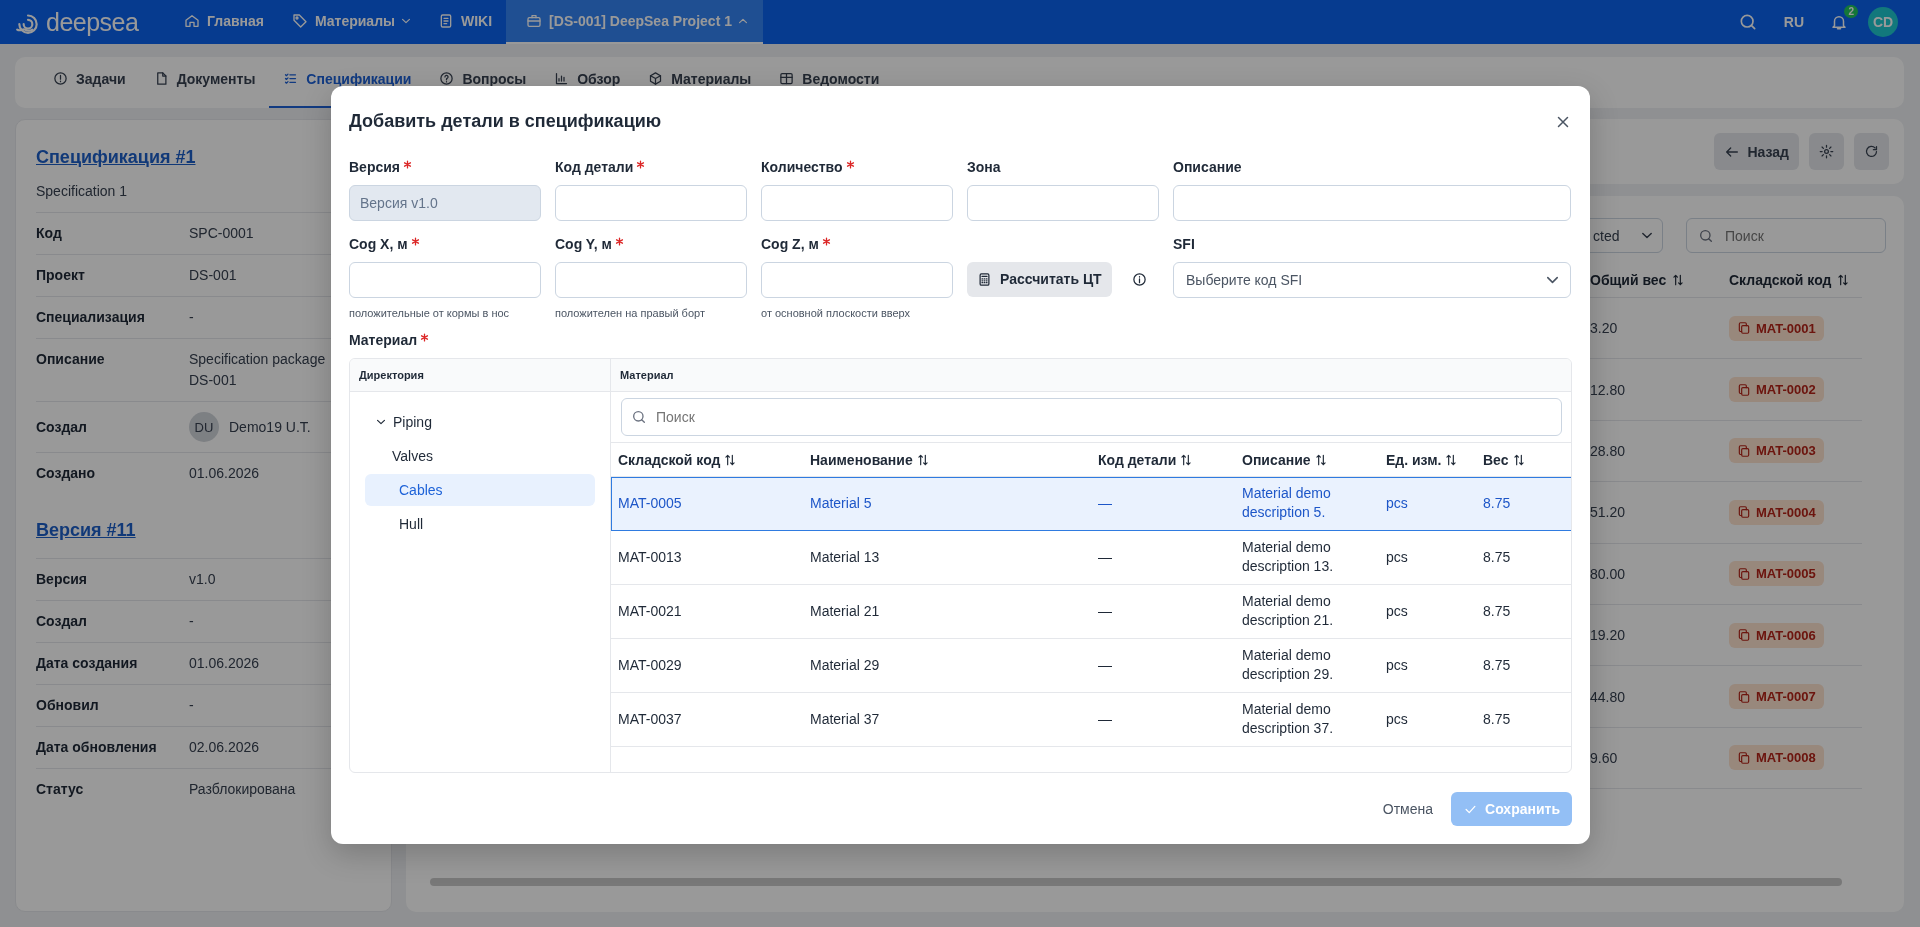 The image size is (1920, 927). Describe the element at coordinates (1288, 719) in the screenshot. I see `table-cell-text: Material demo description 37.` at that location.